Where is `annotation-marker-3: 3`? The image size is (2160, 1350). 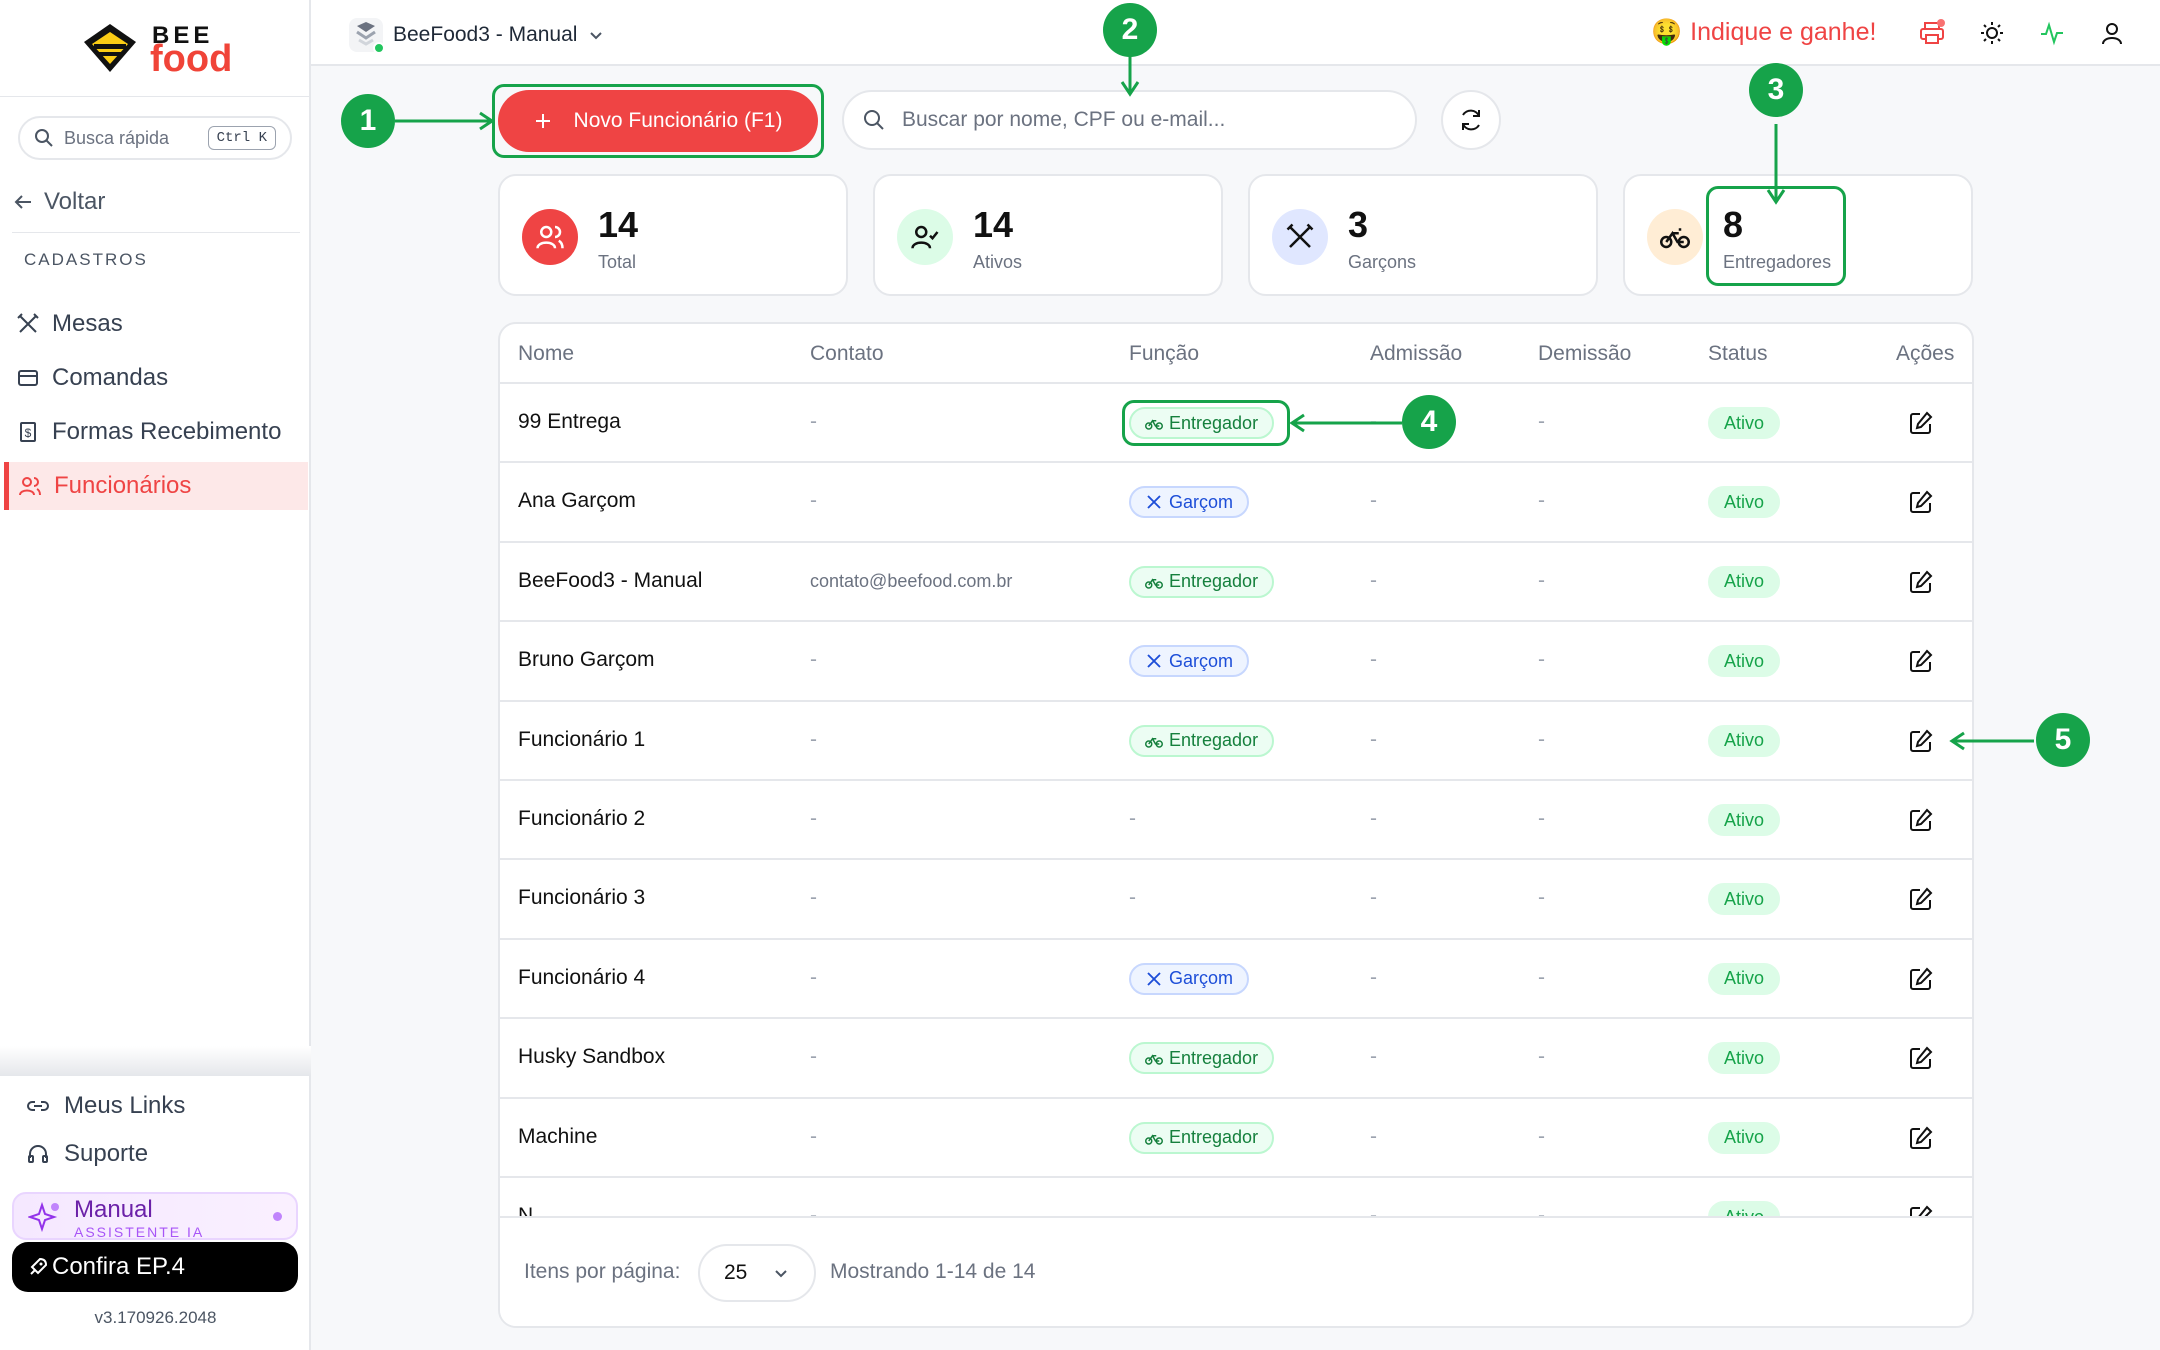
annotation-marker-3: 3 is located at coordinates (1776, 90).